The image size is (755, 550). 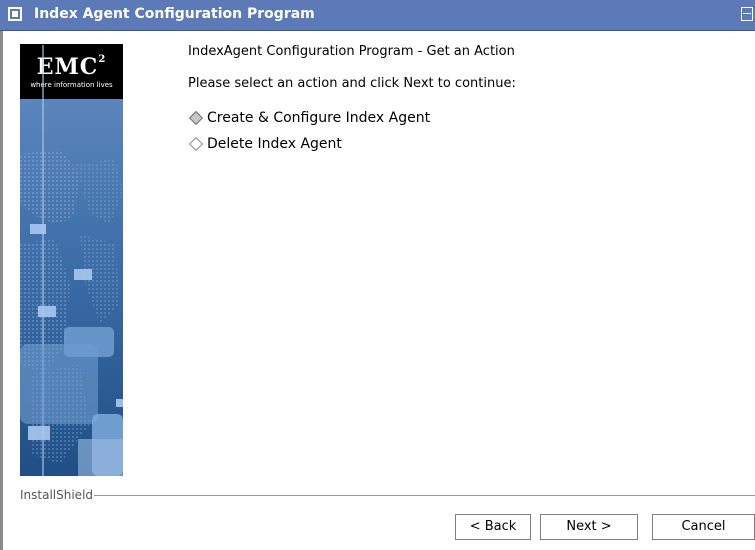 I want to click on option-delete: Delete Index Agent, so click(x=265, y=144).